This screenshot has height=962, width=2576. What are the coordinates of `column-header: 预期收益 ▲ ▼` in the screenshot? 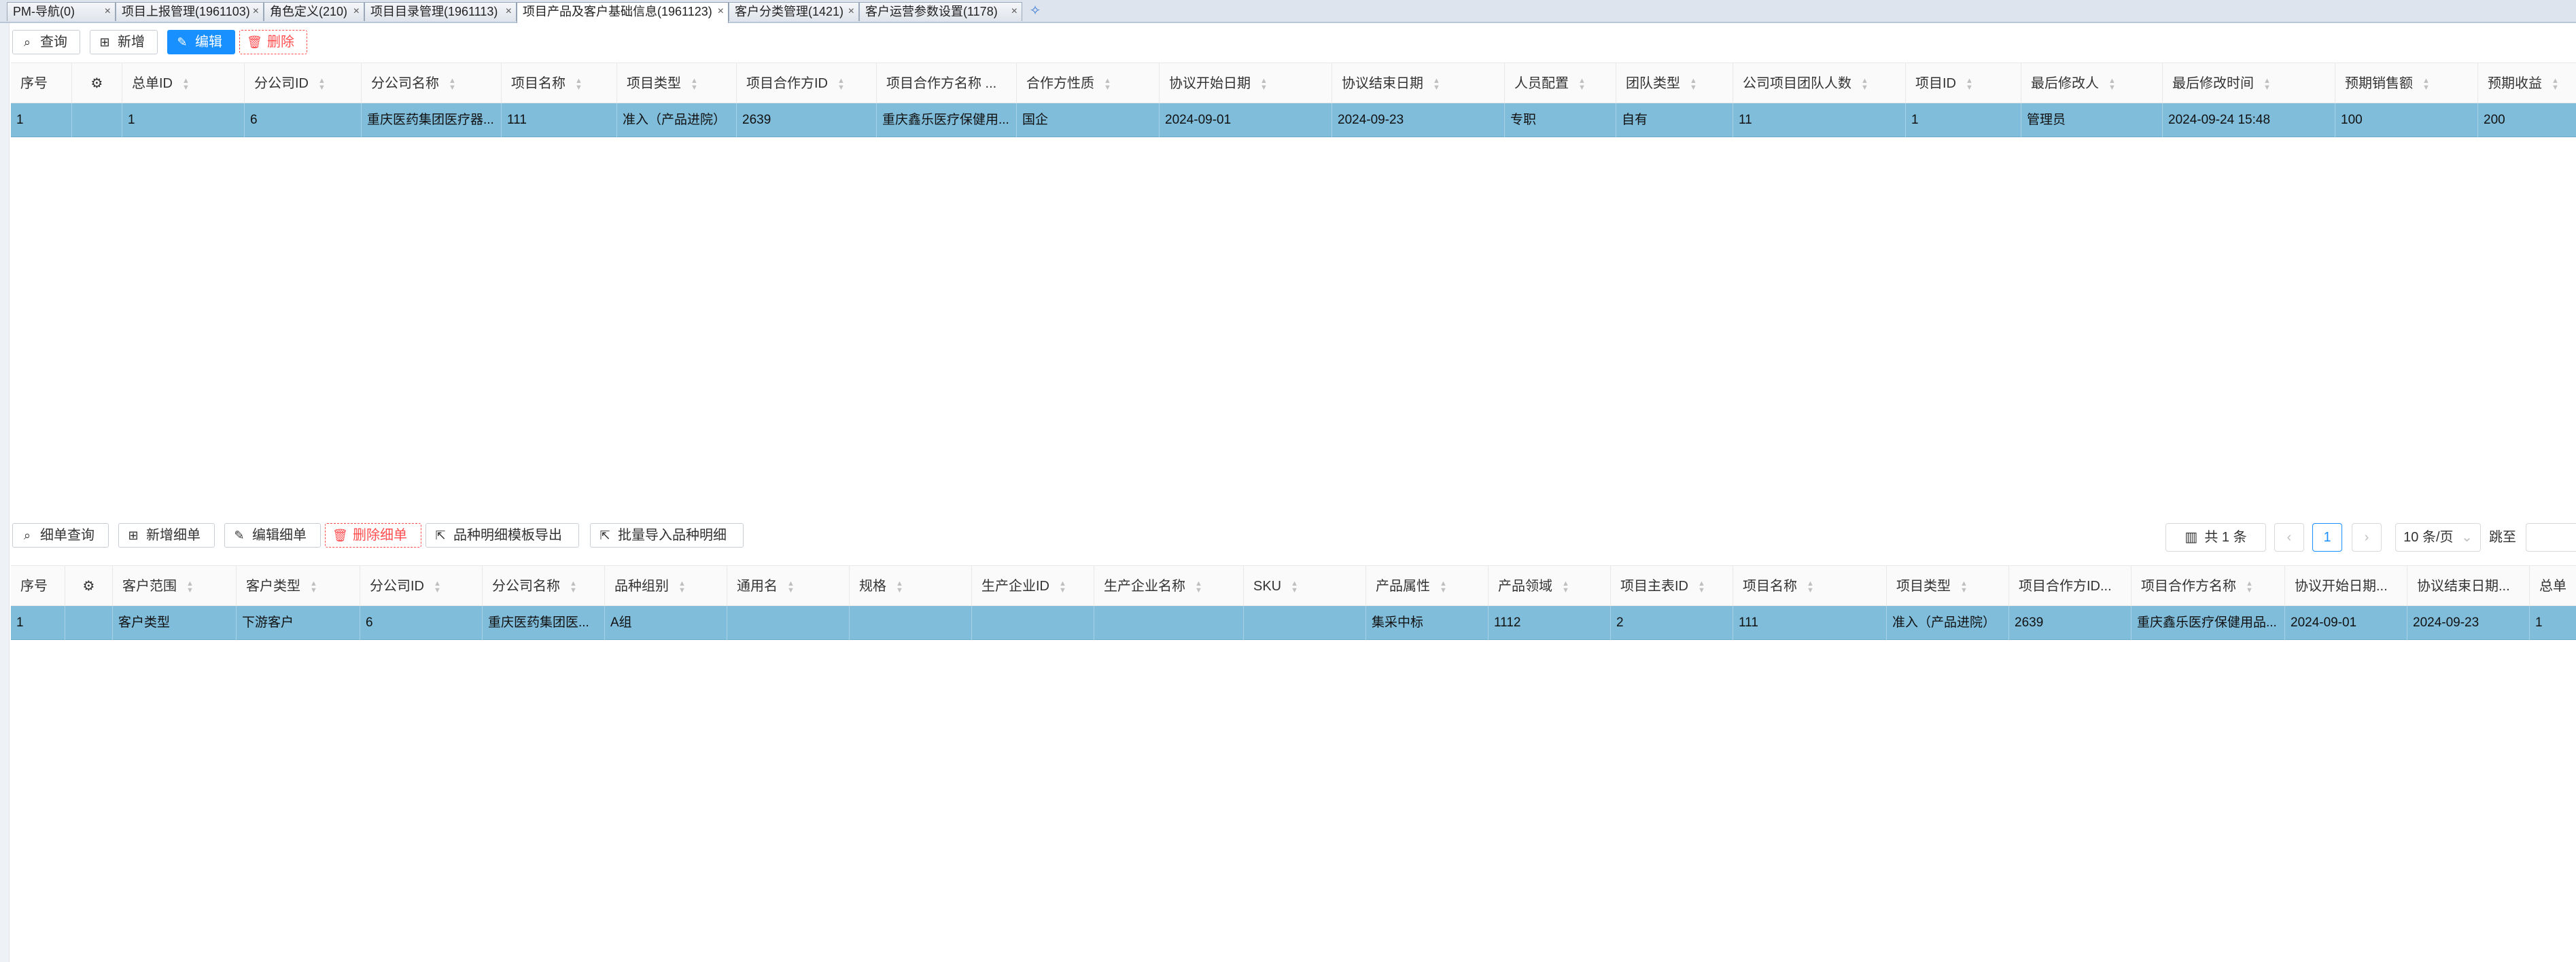 It's located at (2527, 84).